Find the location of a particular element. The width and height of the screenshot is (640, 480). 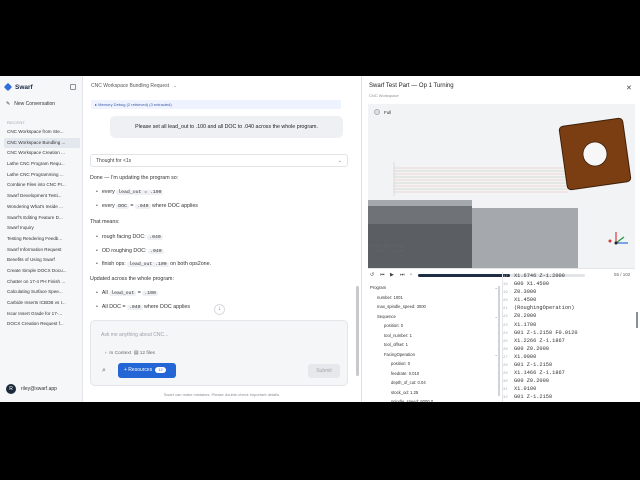

tree-node: Program ⌄ is located at coordinates (434, 288).